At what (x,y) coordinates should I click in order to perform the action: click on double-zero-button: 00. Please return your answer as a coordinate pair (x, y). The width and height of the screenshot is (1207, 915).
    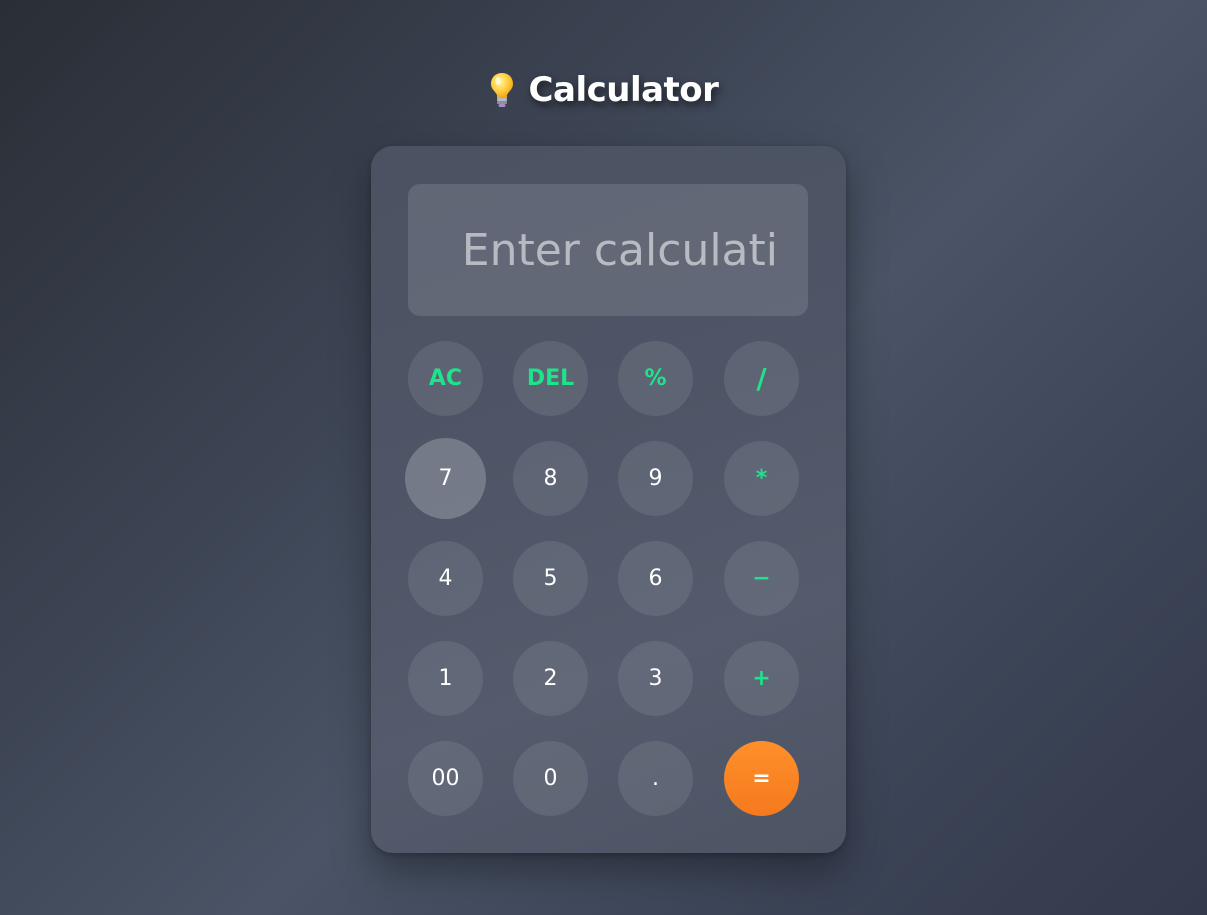
    Looking at the image, I should click on (445, 778).